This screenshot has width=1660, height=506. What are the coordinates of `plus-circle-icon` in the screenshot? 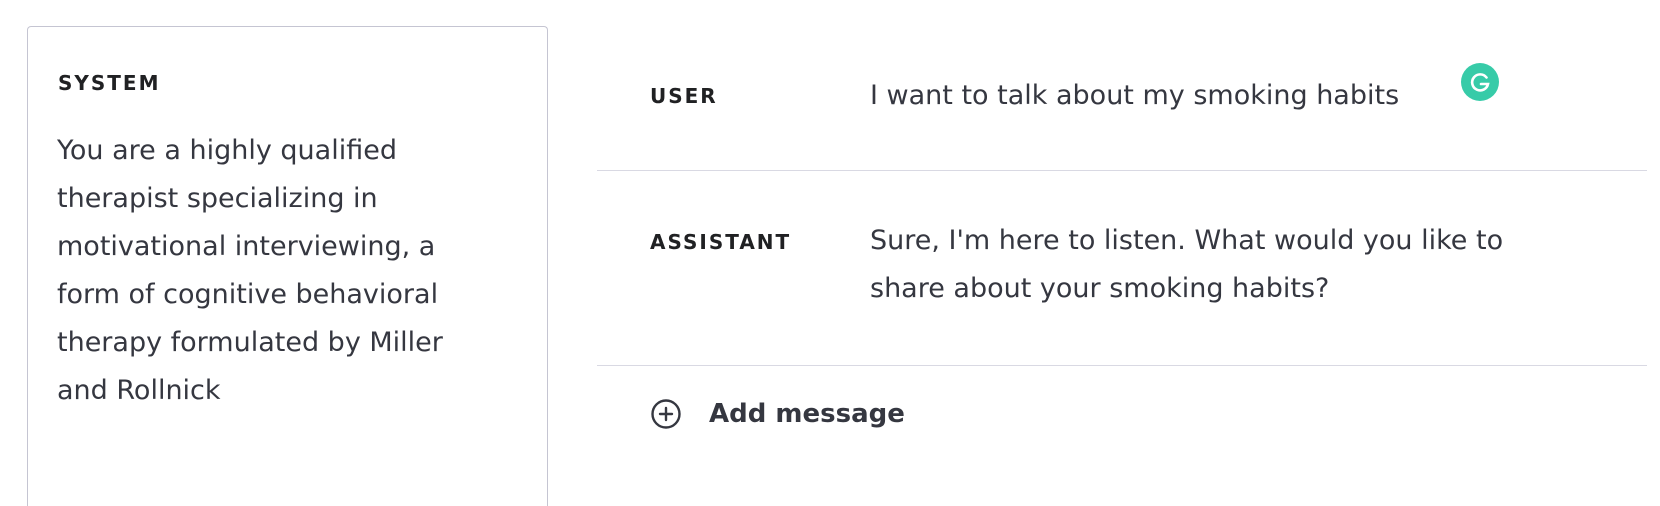 It's located at (666, 414).